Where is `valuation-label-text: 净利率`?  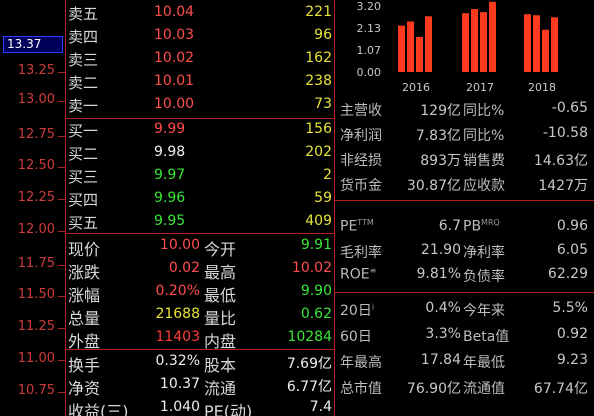
valuation-label-text: 净利率 is located at coordinates (484, 253).